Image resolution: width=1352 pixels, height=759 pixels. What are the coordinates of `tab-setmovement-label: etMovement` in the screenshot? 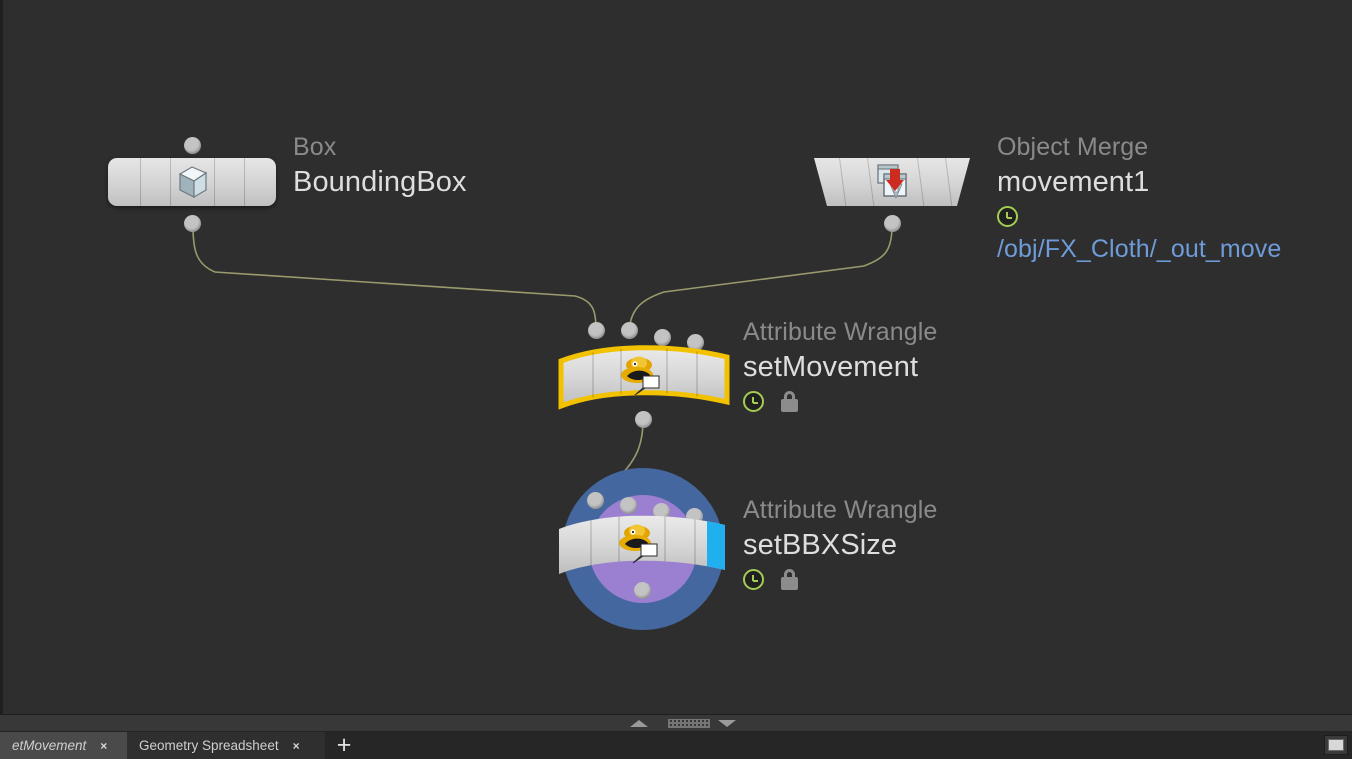 It's located at (49, 745).